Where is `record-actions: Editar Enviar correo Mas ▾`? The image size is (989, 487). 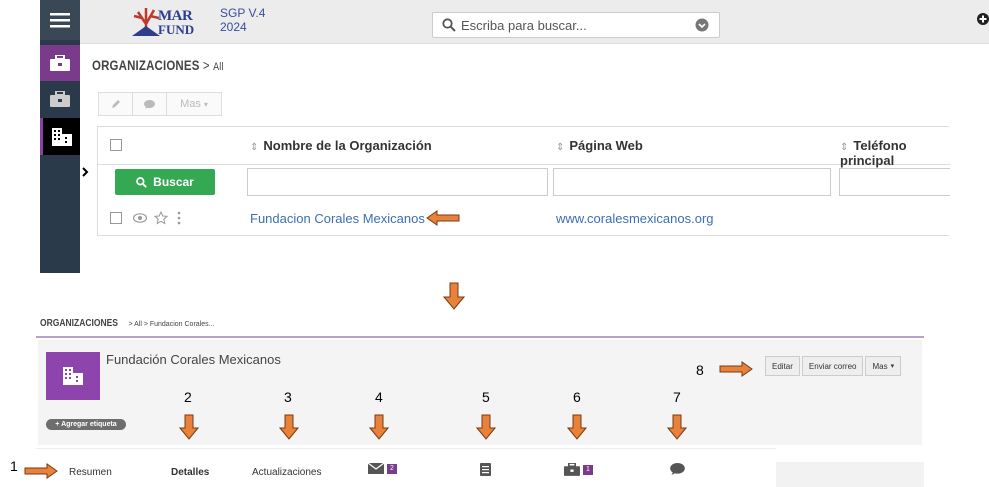 record-actions: Editar Enviar correo Mas ▾ is located at coordinates (833, 366).